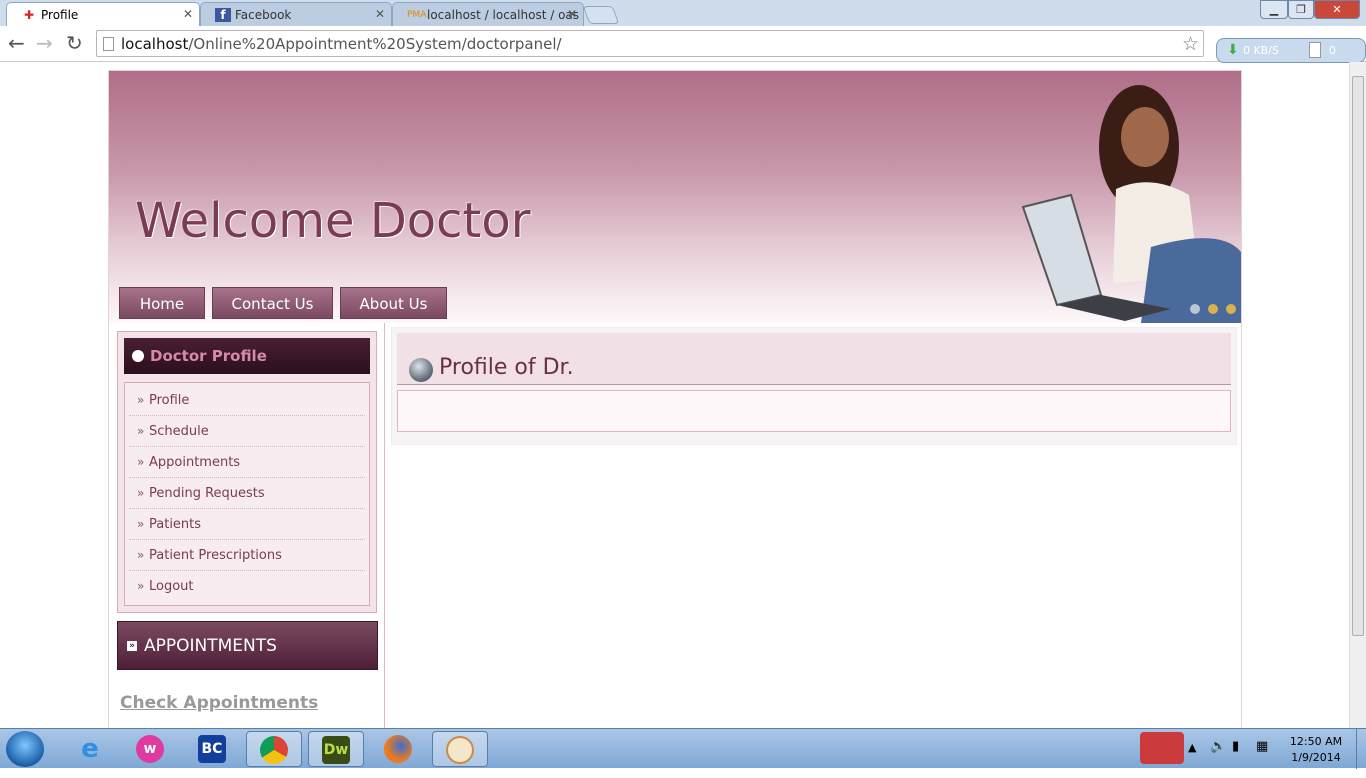  Describe the element at coordinates (90, 749) in the screenshot. I see `ie-taskbar-icon: e` at that location.